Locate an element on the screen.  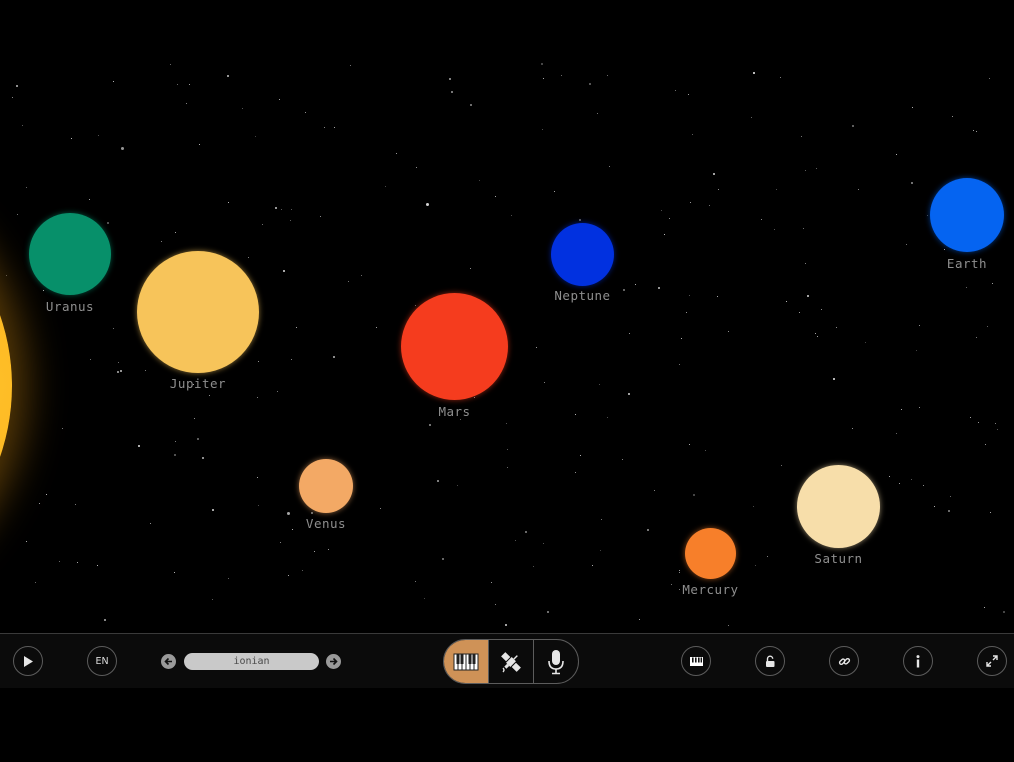
planet-uranus-disc is located at coordinates (70, 254).